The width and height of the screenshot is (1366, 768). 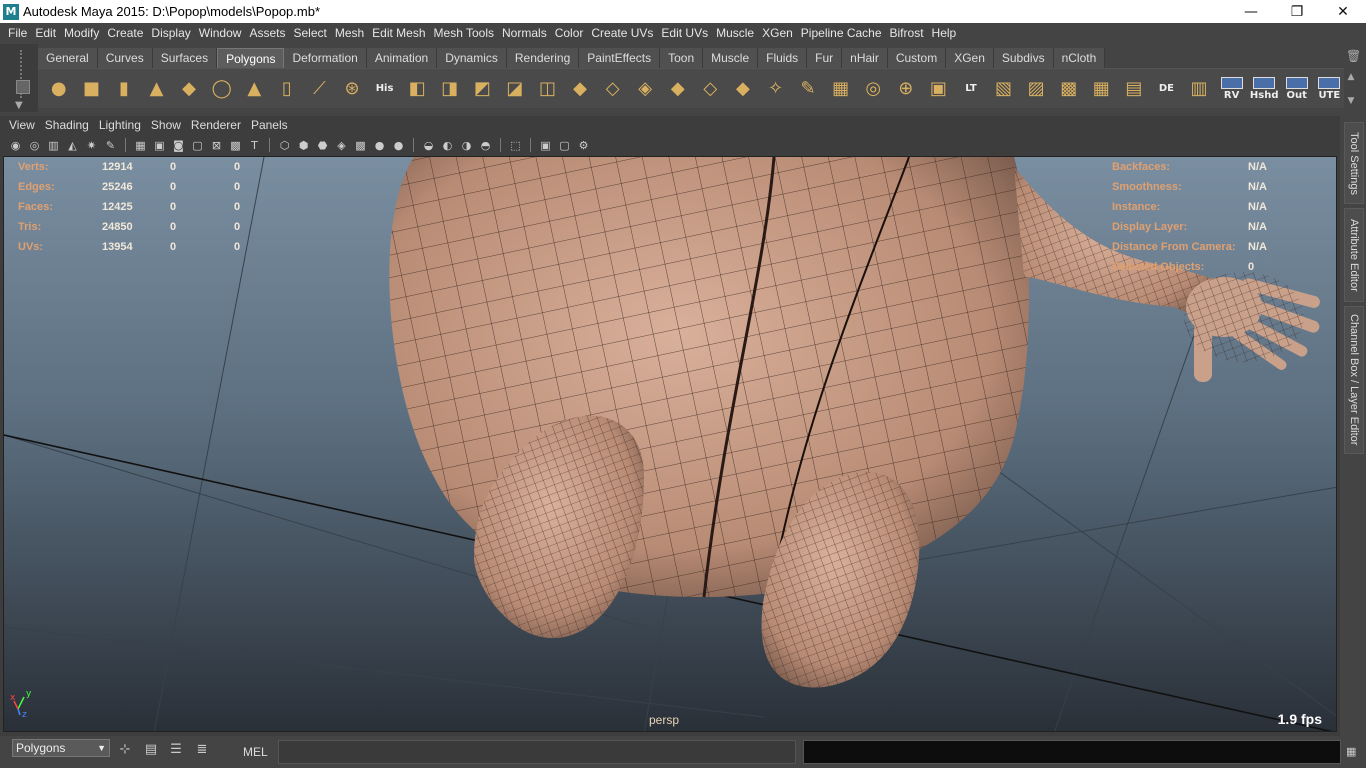 I want to click on bridge-icon: ◆, so click(x=580, y=89).